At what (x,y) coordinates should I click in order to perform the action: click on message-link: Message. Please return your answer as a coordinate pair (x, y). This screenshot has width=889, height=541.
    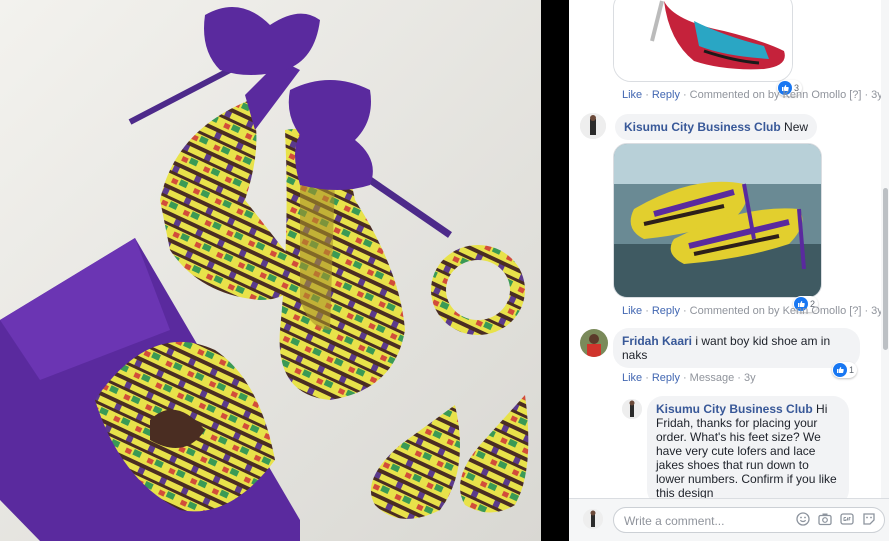
    Looking at the image, I should click on (712, 378).